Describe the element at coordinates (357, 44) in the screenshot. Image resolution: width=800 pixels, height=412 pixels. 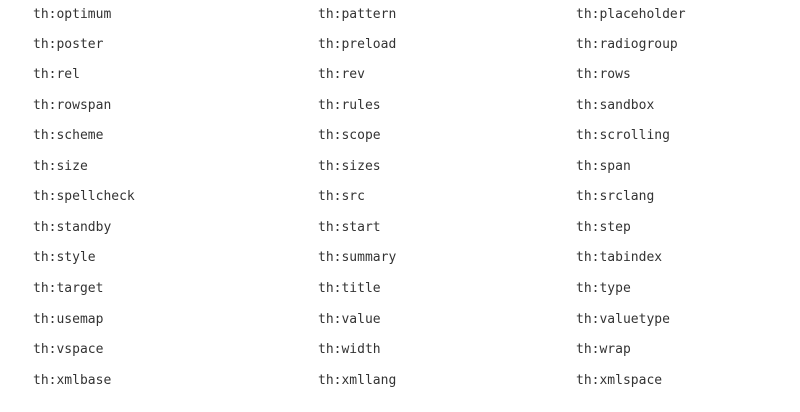
I see `attribute-name: th:preload` at that location.